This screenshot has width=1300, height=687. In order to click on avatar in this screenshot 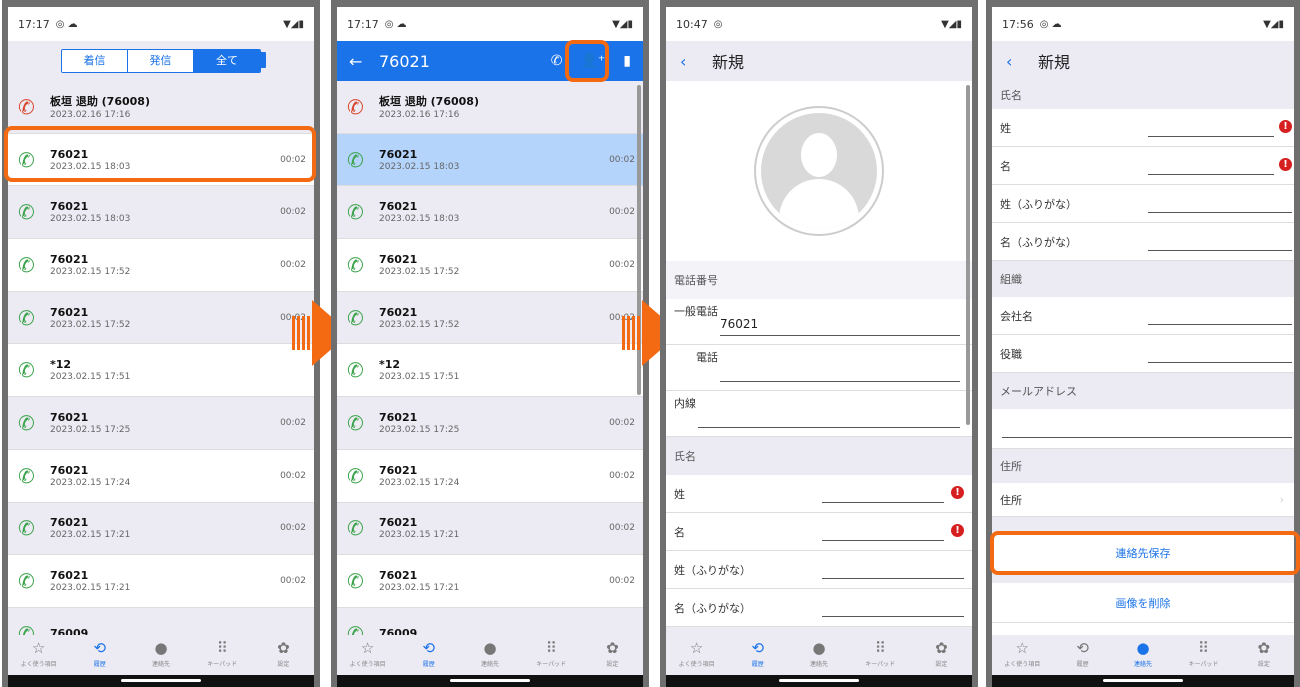, I will do `click(819, 171)`.